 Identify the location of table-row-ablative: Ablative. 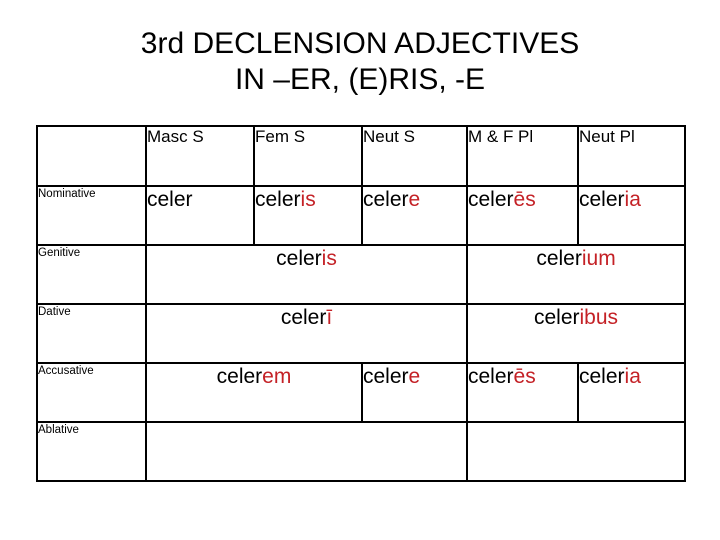
(361, 451).